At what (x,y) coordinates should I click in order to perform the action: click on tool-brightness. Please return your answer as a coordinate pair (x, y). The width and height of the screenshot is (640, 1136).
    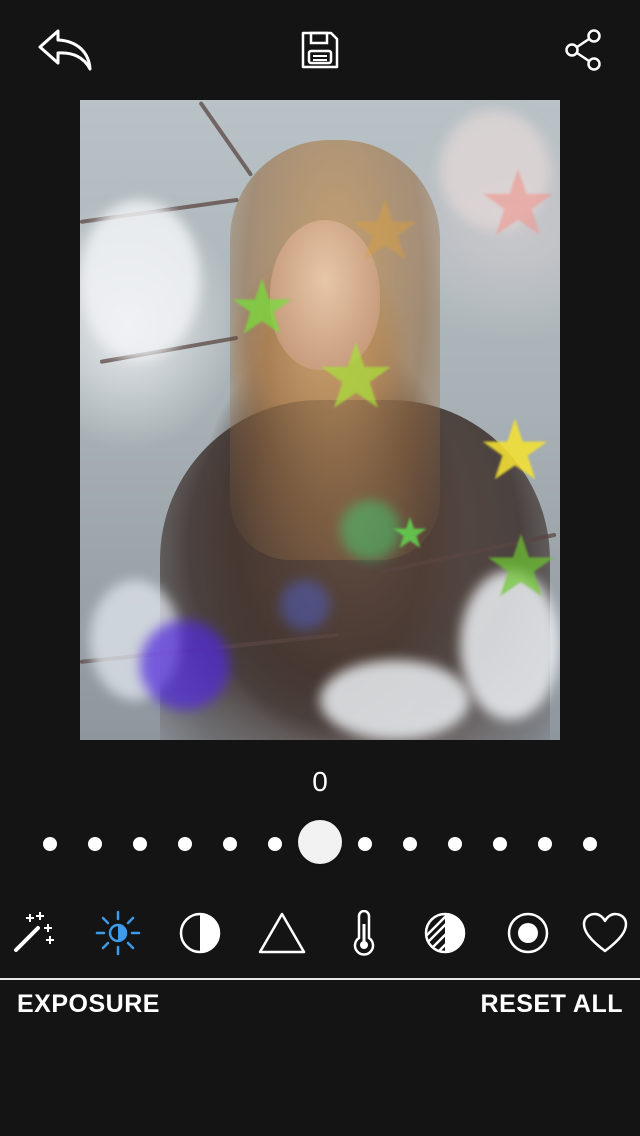
    Looking at the image, I should click on (118, 933).